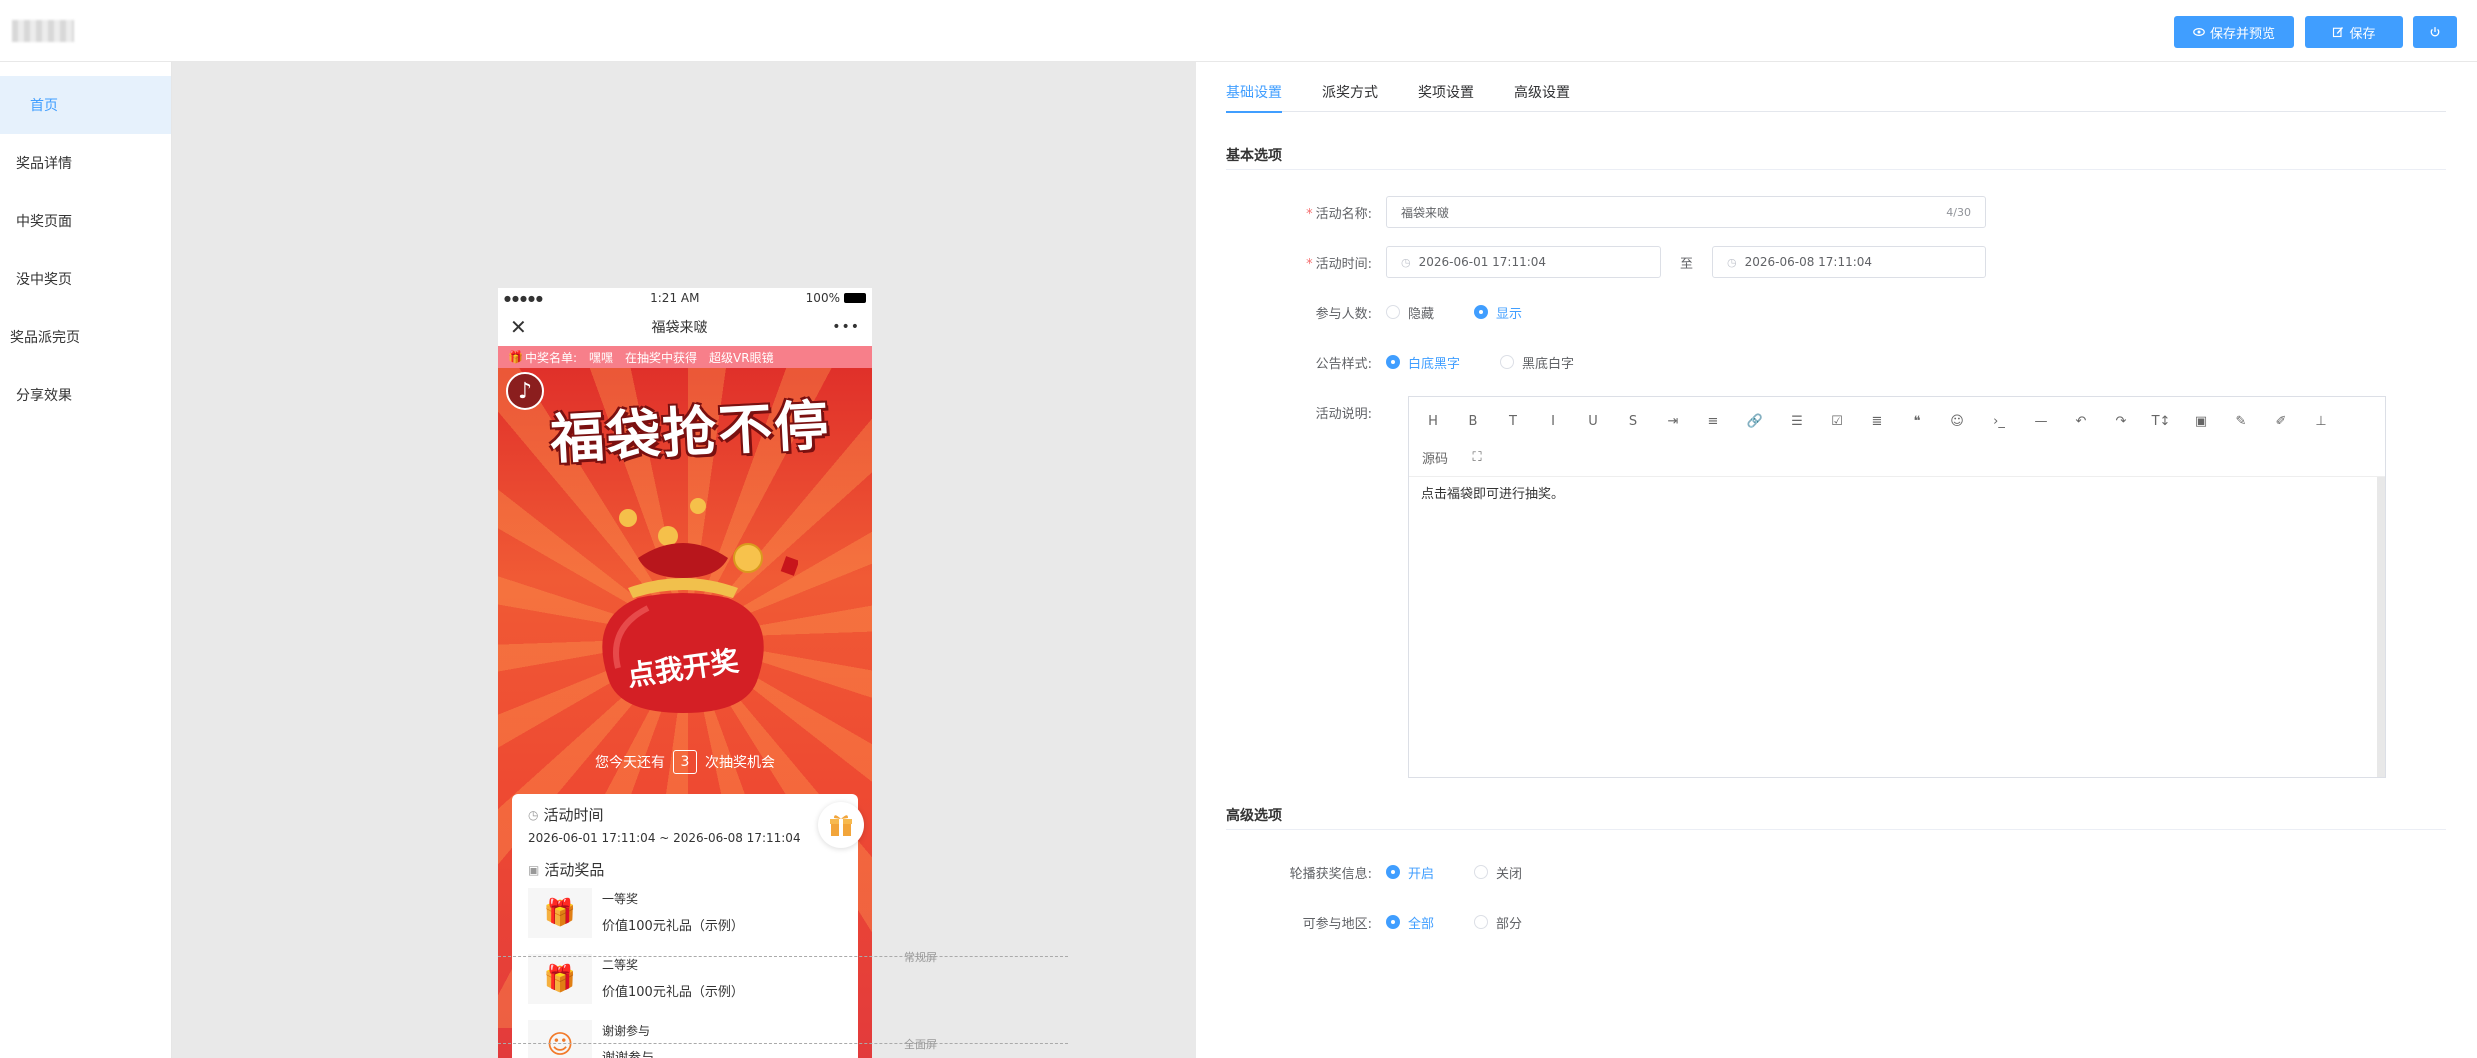  I want to click on strike-below-icon: 源码, so click(1435, 457).